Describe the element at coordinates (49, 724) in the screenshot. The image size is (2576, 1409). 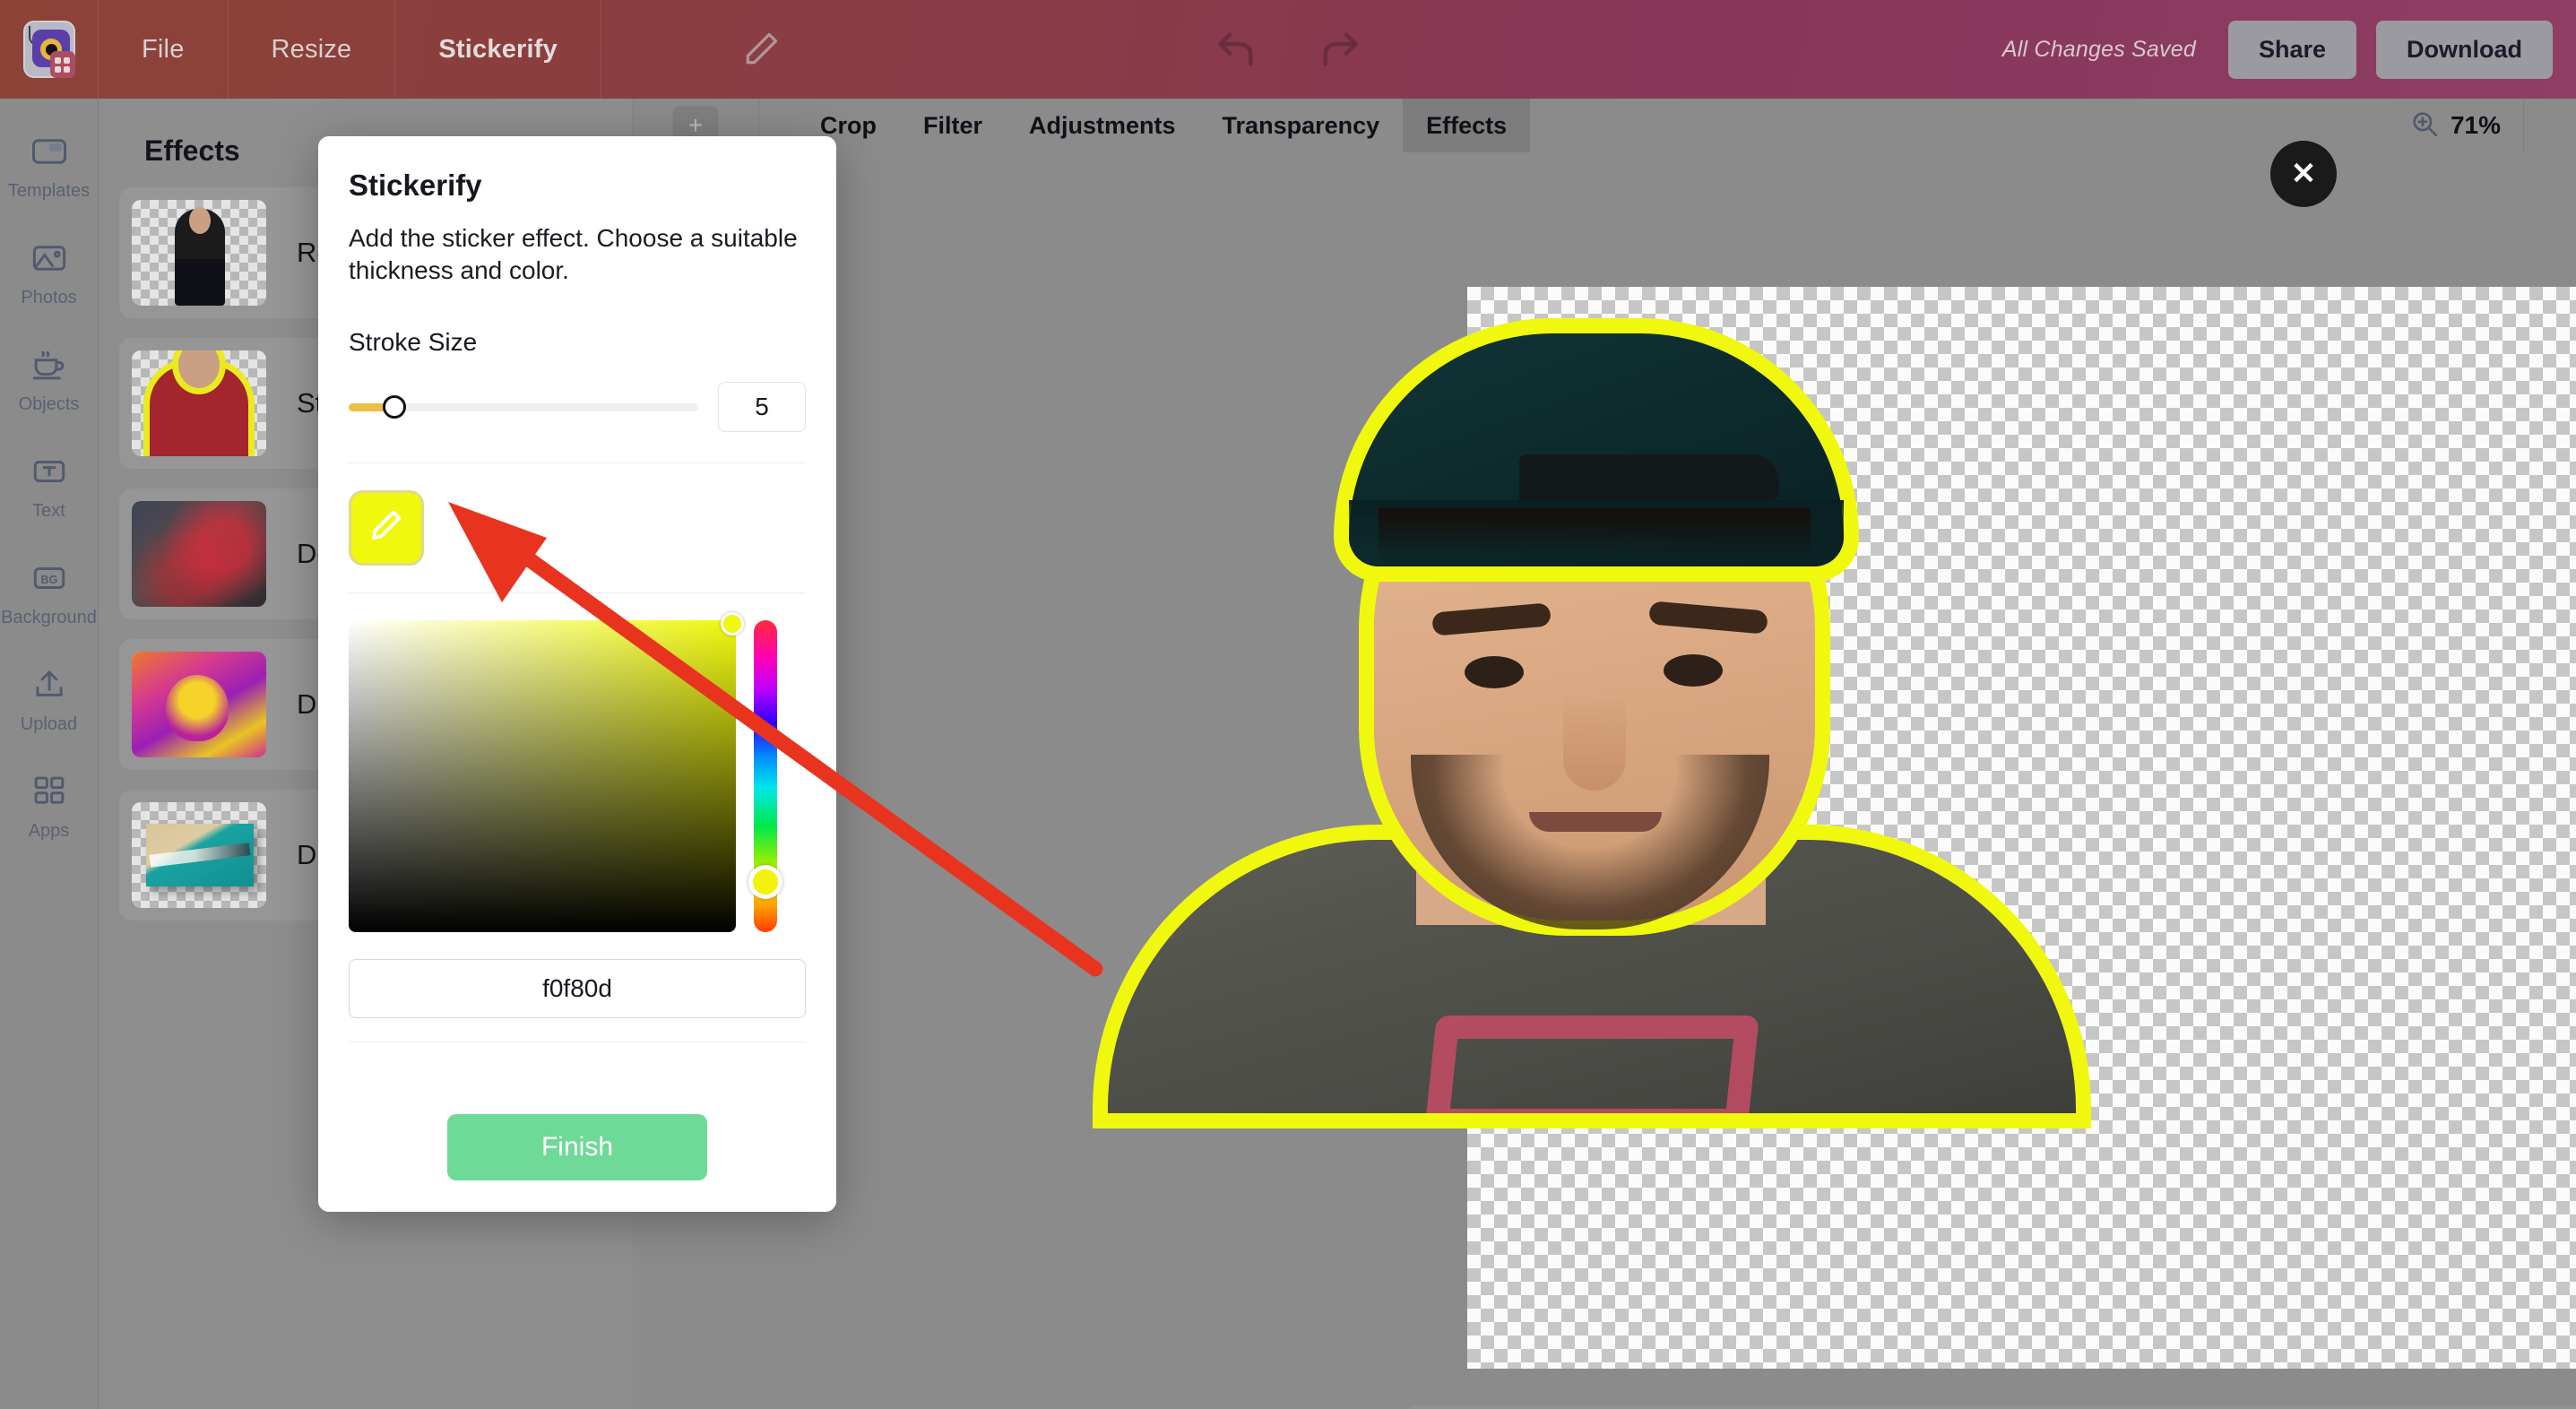
I see `sidebar-item-upload-label: Upload` at that location.